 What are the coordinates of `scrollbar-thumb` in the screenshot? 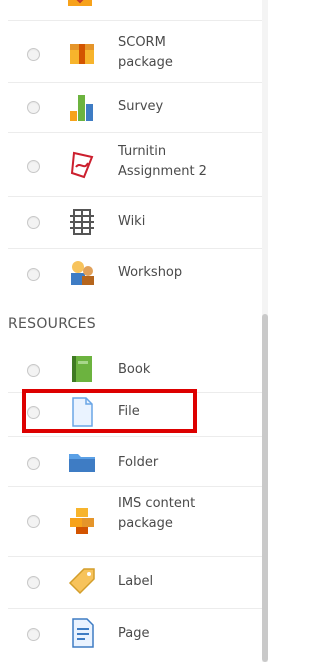 It's located at (265, 488).